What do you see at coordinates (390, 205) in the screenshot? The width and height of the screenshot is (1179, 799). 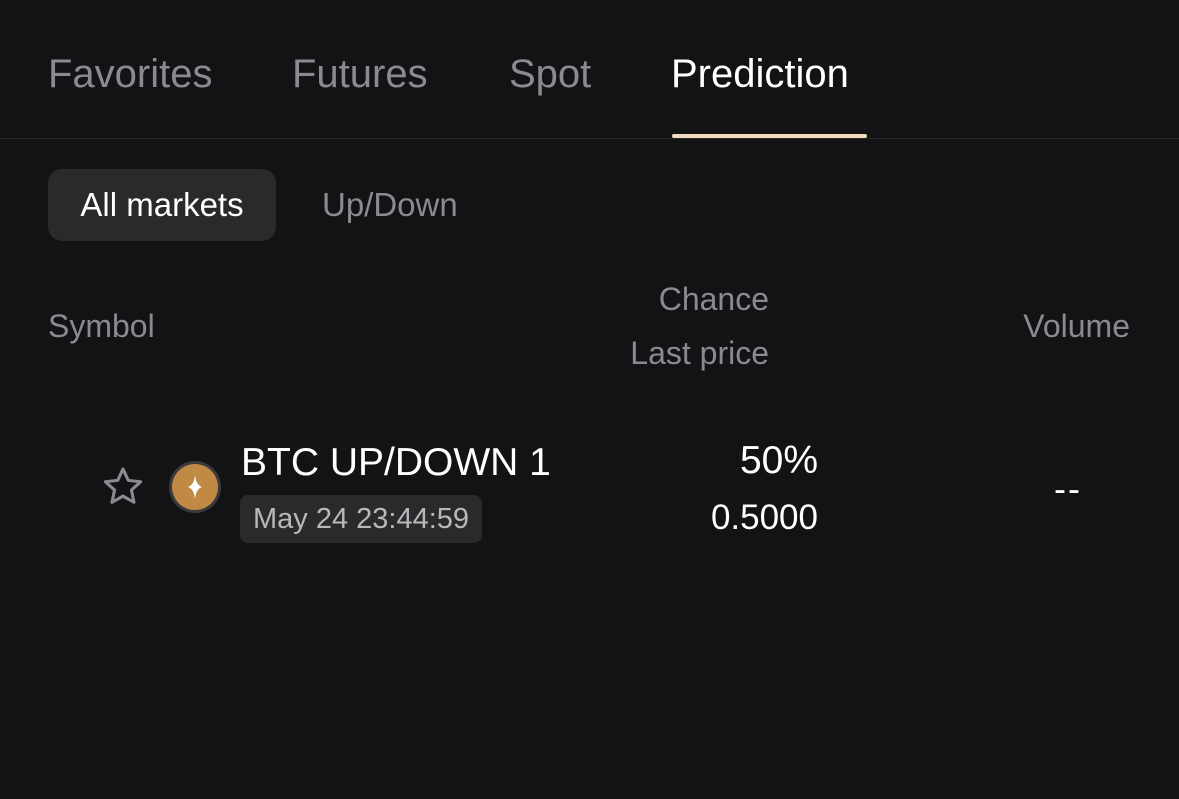 I see `filter-up-down: Up/Down` at bounding box center [390, 205].